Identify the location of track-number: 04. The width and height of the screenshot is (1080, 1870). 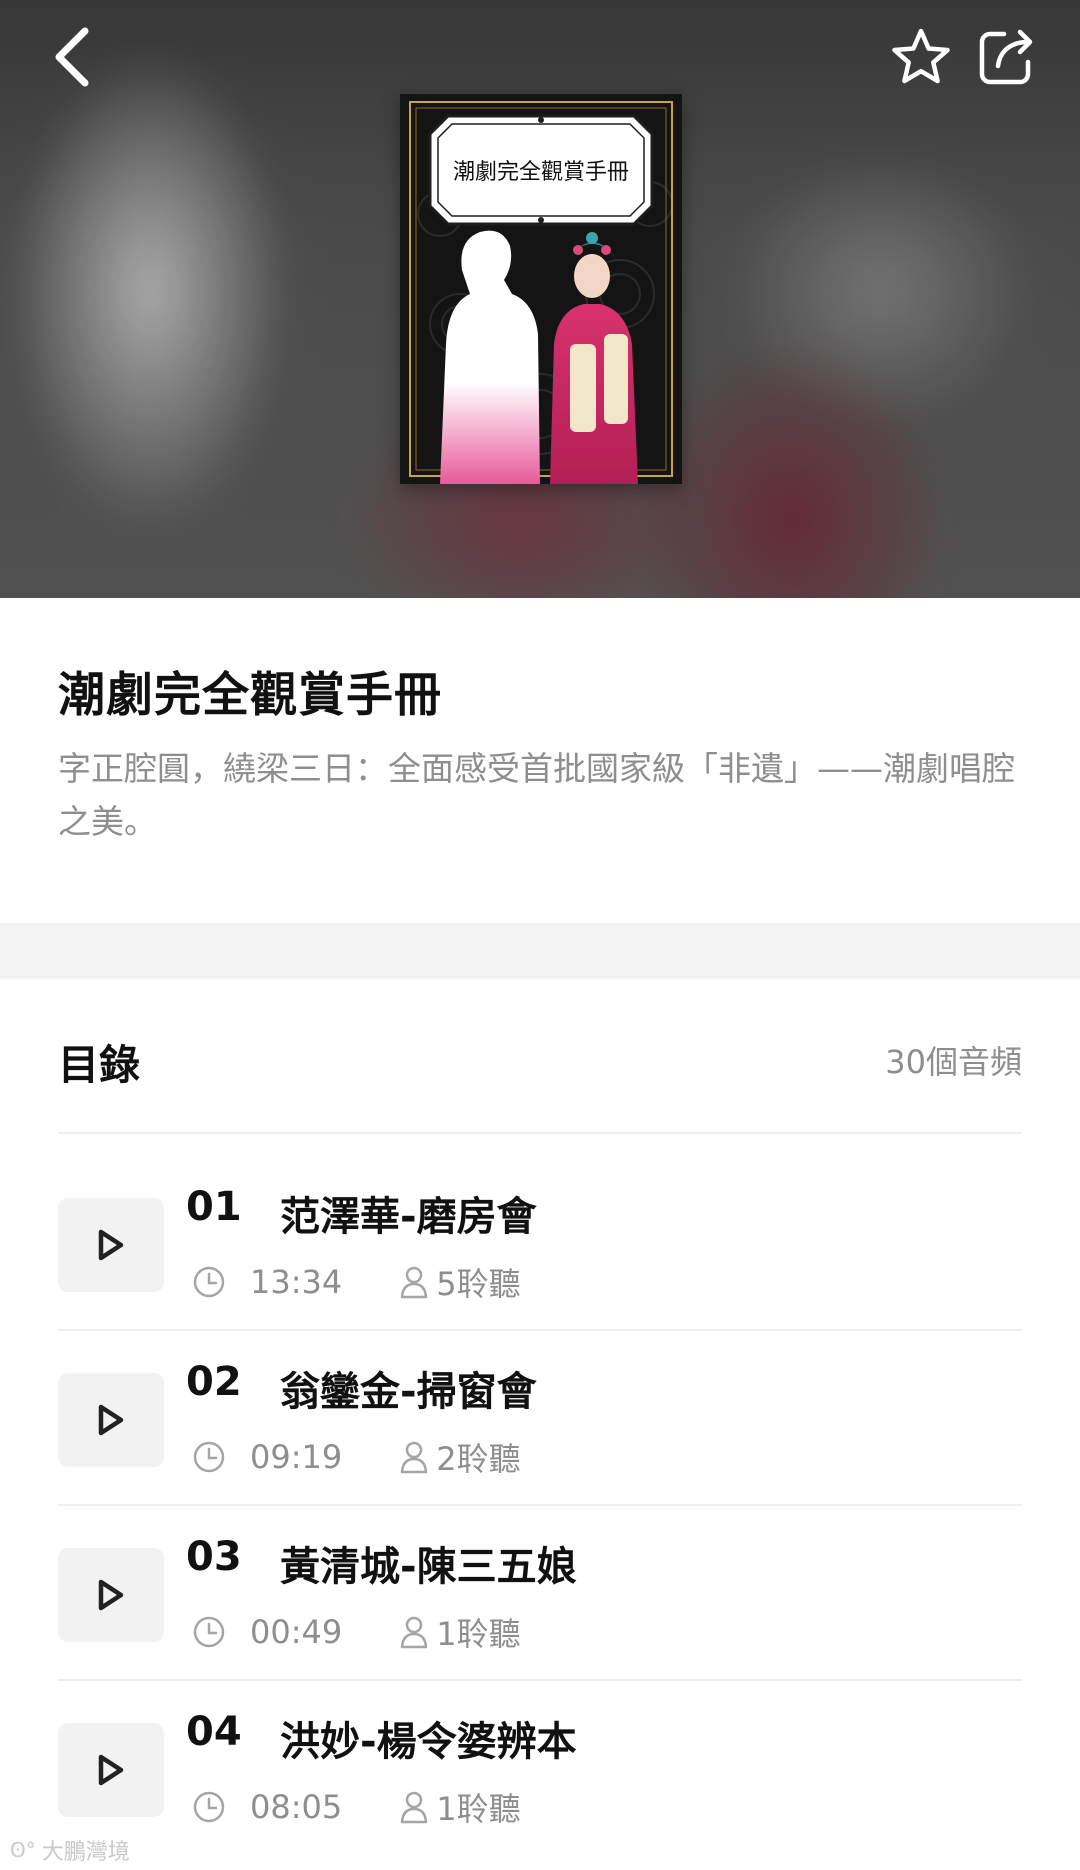
(214, 1732).